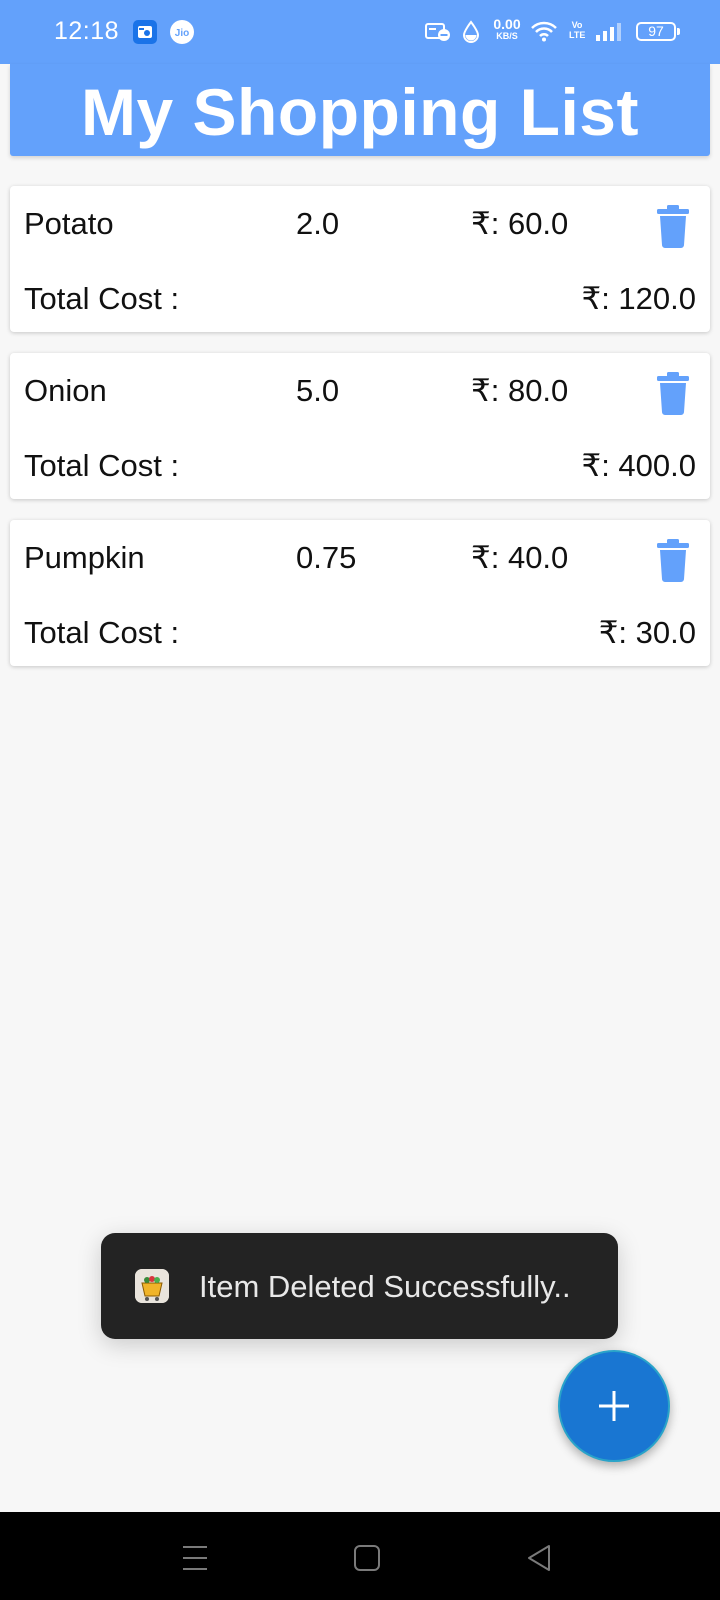 This screenshot has height=1600, width=720. I want to click on toast-message: Item Deleted Successfully.., so click(359, 1286).